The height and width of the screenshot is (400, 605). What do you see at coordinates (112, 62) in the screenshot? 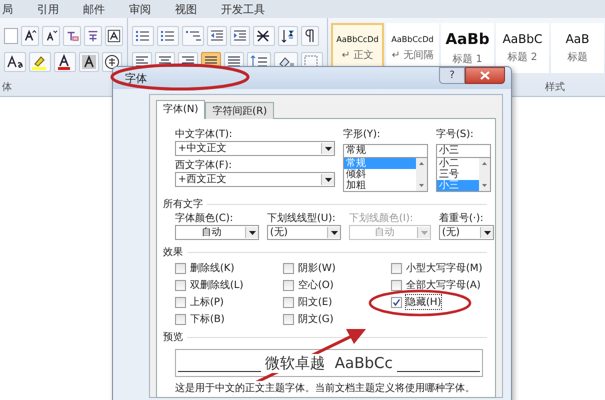
I see `enclose-char-icon` at bounding box center [112, 62].